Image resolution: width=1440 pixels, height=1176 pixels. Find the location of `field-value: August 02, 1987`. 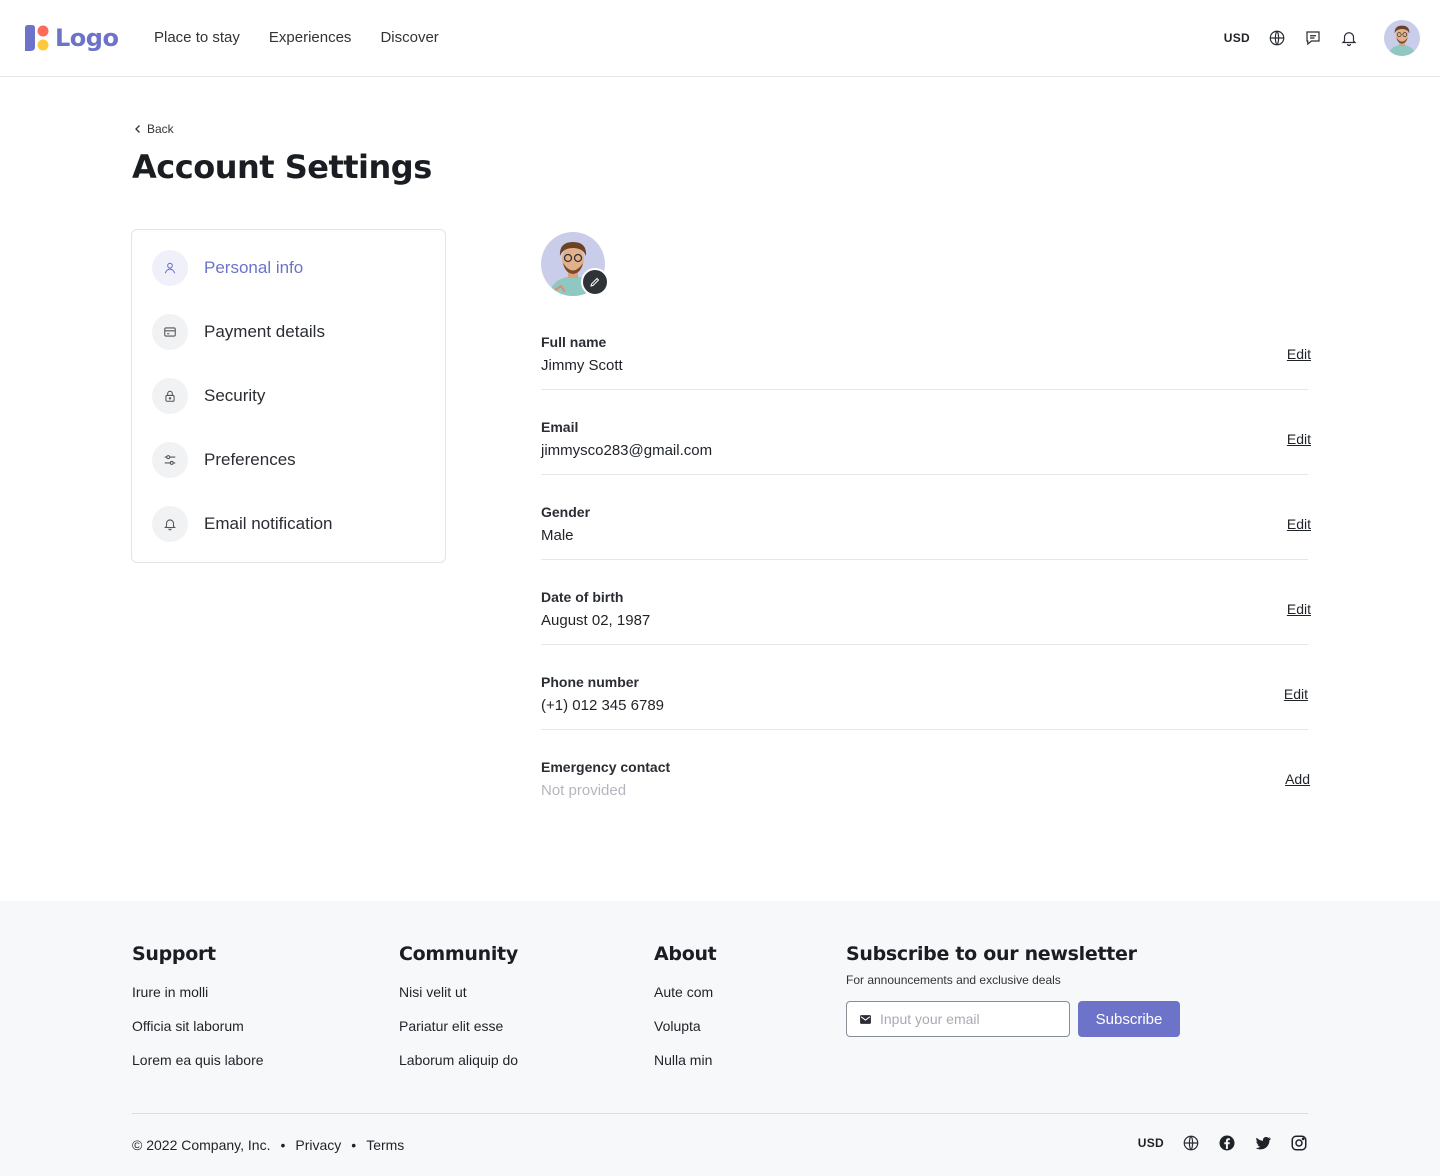

field-value: August 02, 1987 is located at coordinates (596, 620).